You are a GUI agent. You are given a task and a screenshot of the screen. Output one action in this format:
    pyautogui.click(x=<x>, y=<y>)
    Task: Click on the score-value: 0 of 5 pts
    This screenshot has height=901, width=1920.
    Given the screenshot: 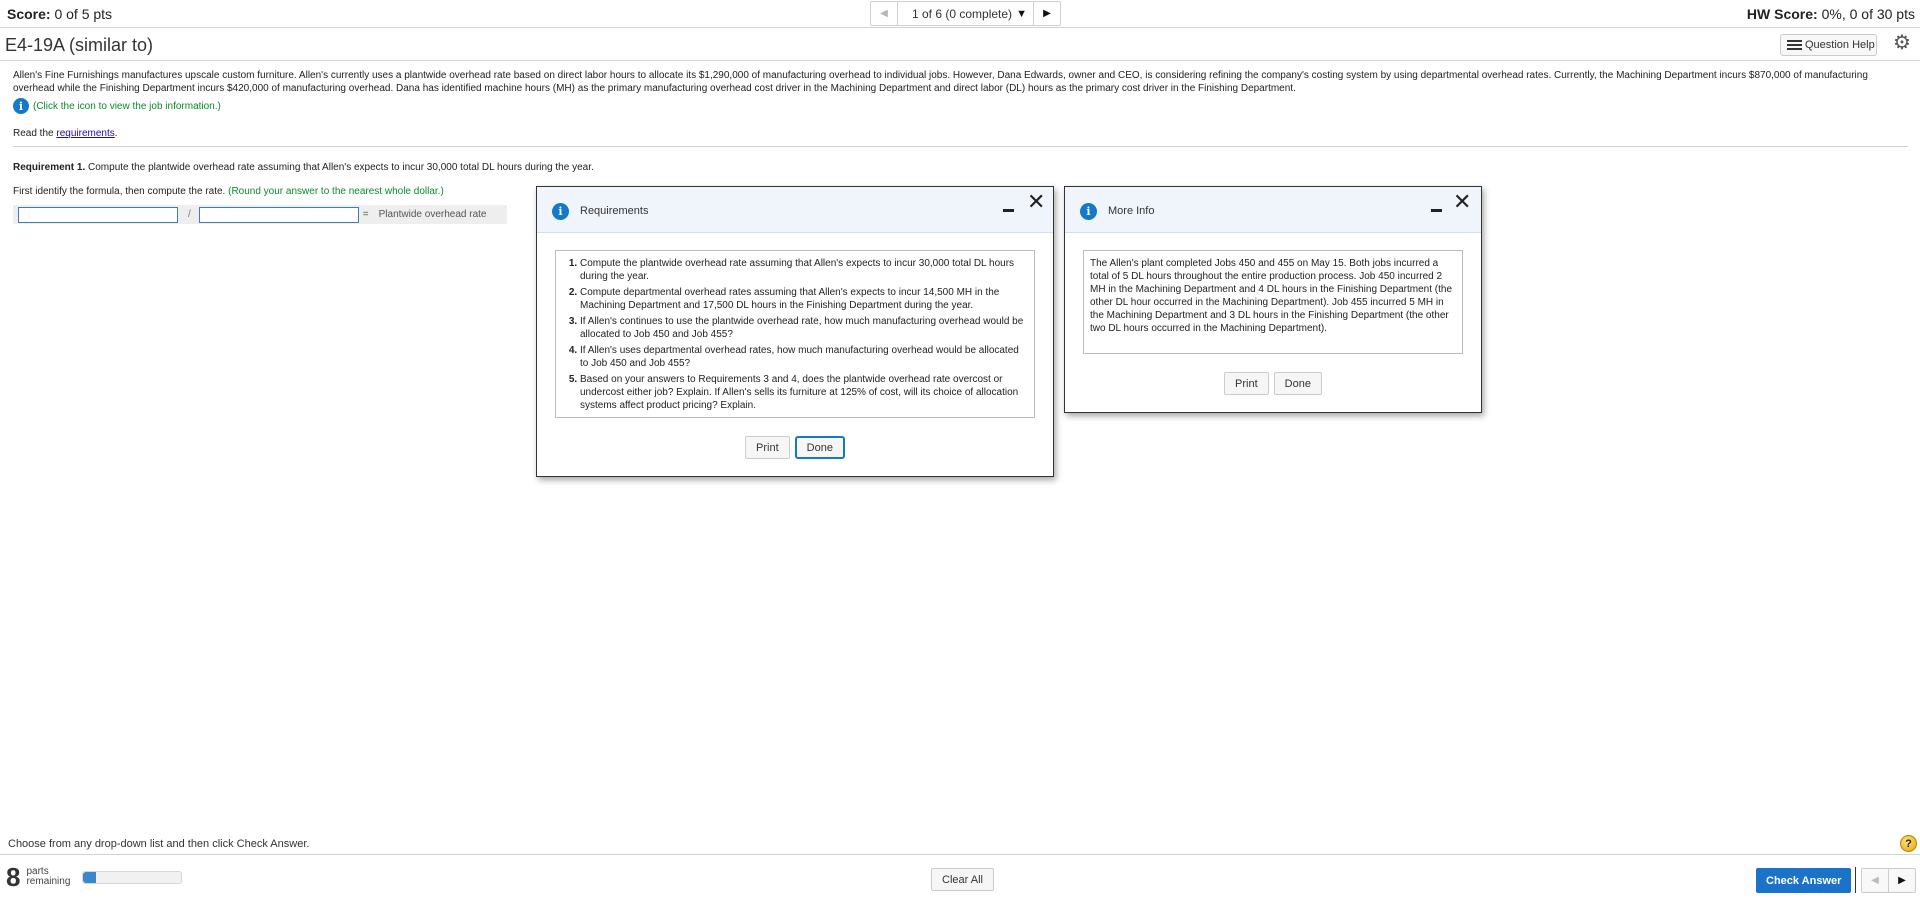 What is the action you would take?
    pyautogui.click(x=83, y=14)
    